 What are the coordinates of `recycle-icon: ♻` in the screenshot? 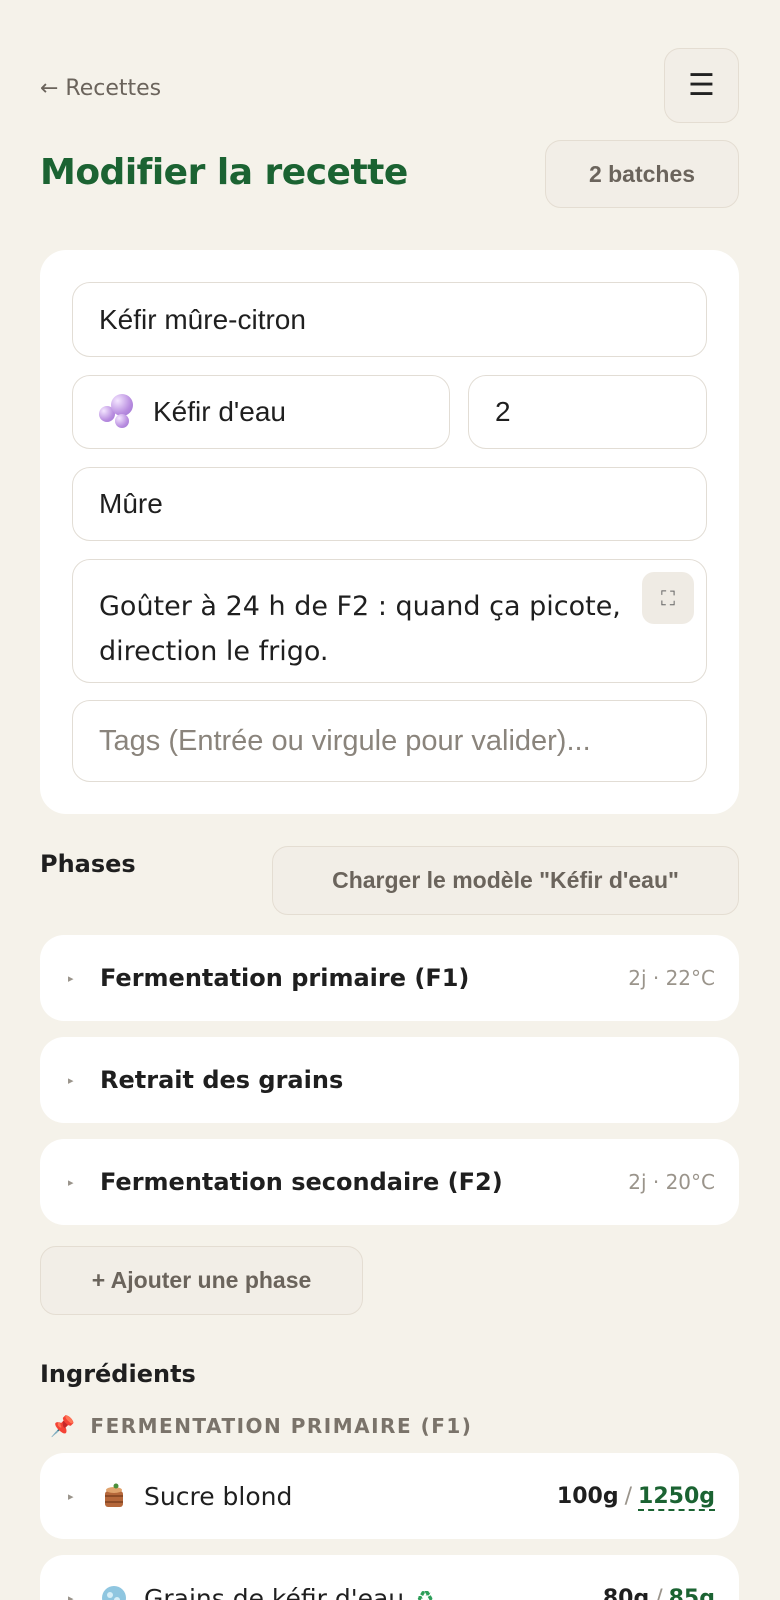 It's located at (425, 1593).